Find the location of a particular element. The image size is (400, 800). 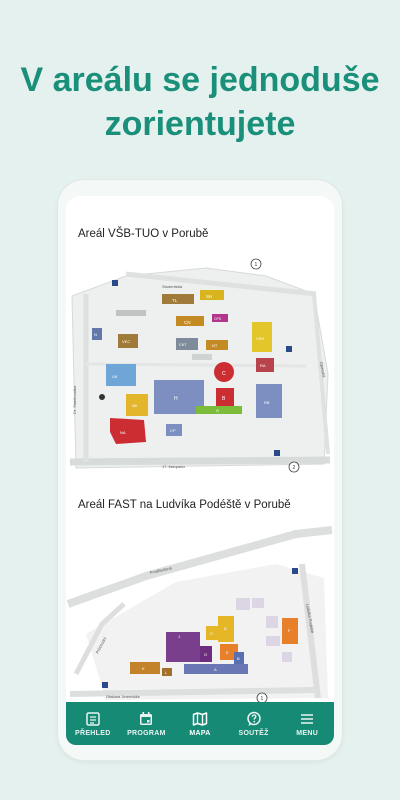

svg-text: NA is located at coordinates (123, 432).